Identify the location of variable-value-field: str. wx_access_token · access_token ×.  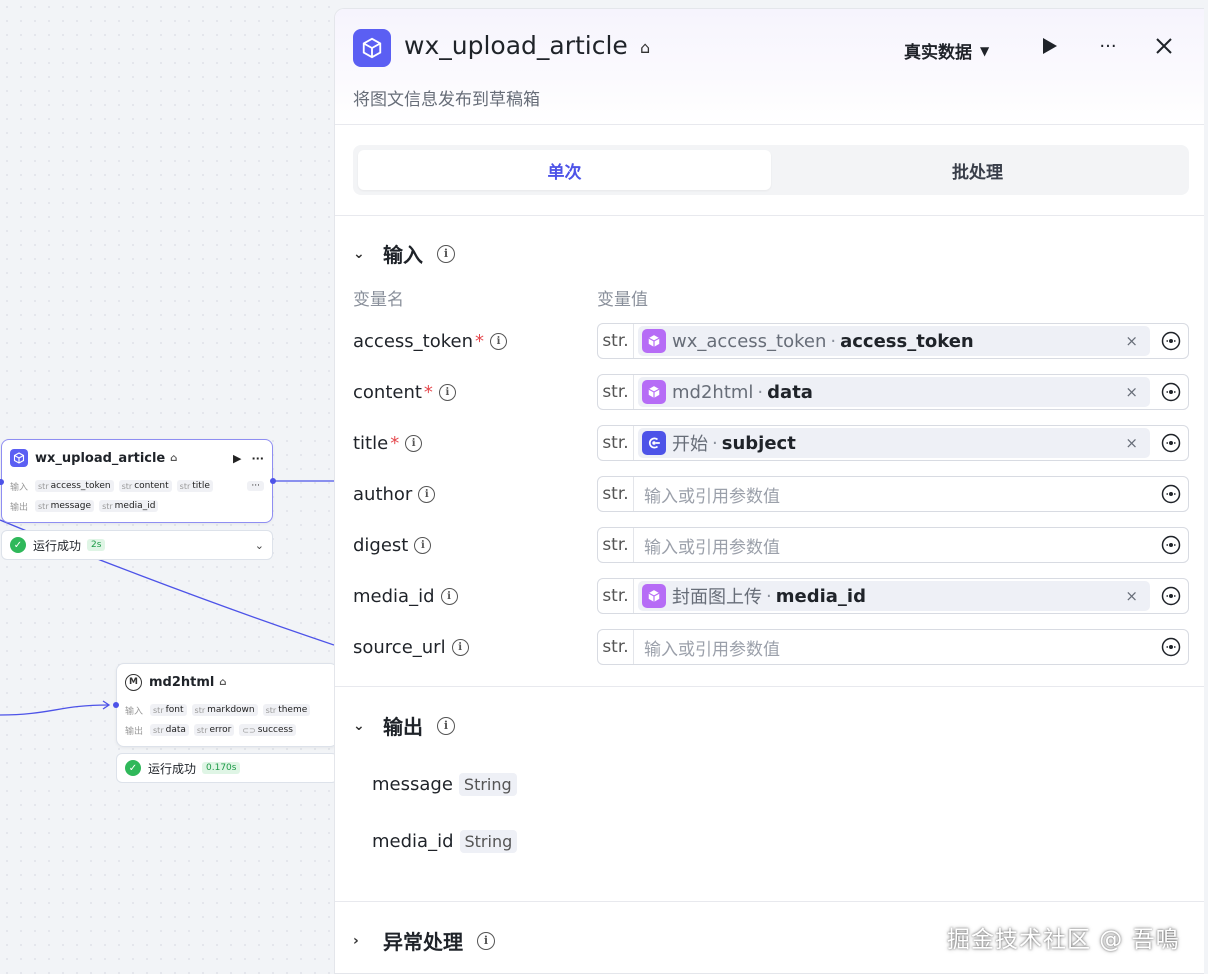
(893, 341).